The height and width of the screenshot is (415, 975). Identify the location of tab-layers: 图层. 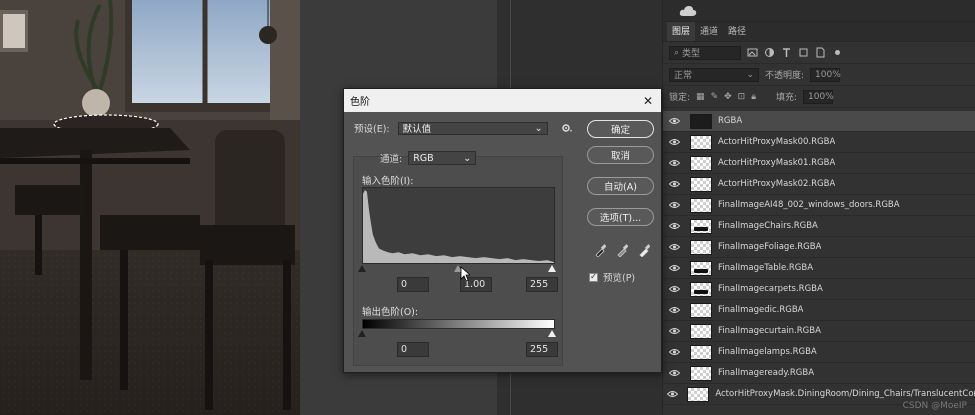
(681, 30).